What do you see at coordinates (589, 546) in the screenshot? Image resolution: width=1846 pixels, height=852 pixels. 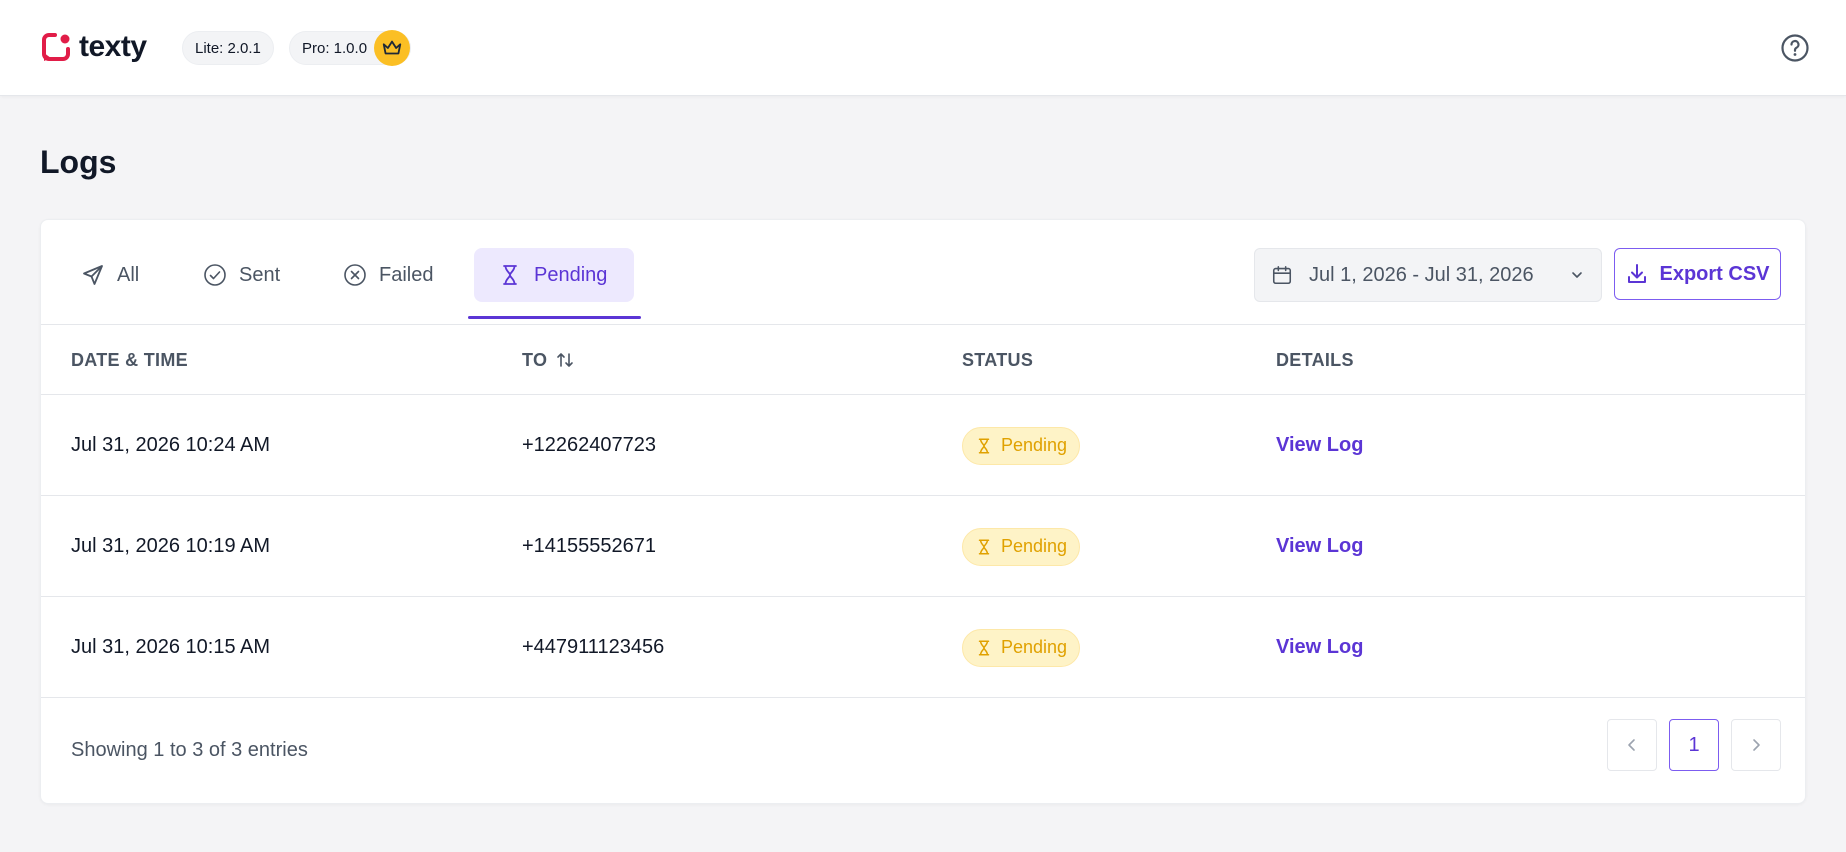 I see `row-recipient: +14155552671` at bounding box center [589, 546].